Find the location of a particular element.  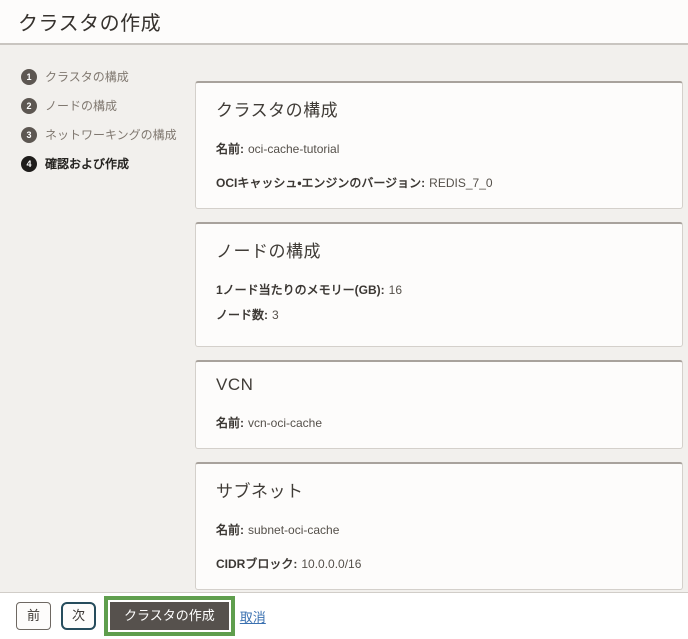

step-4-number-badge: 4 is located at coordinates (29, 163).